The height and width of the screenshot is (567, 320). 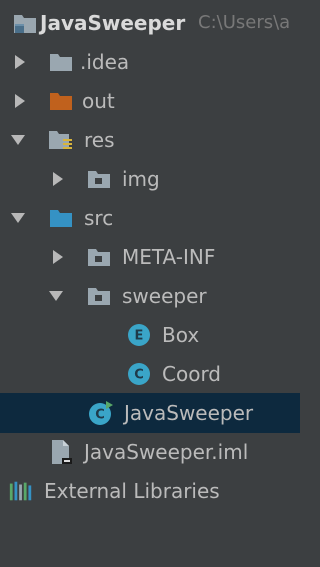 I want to click on tree-label-box: Box, so click(x=181, y=335).